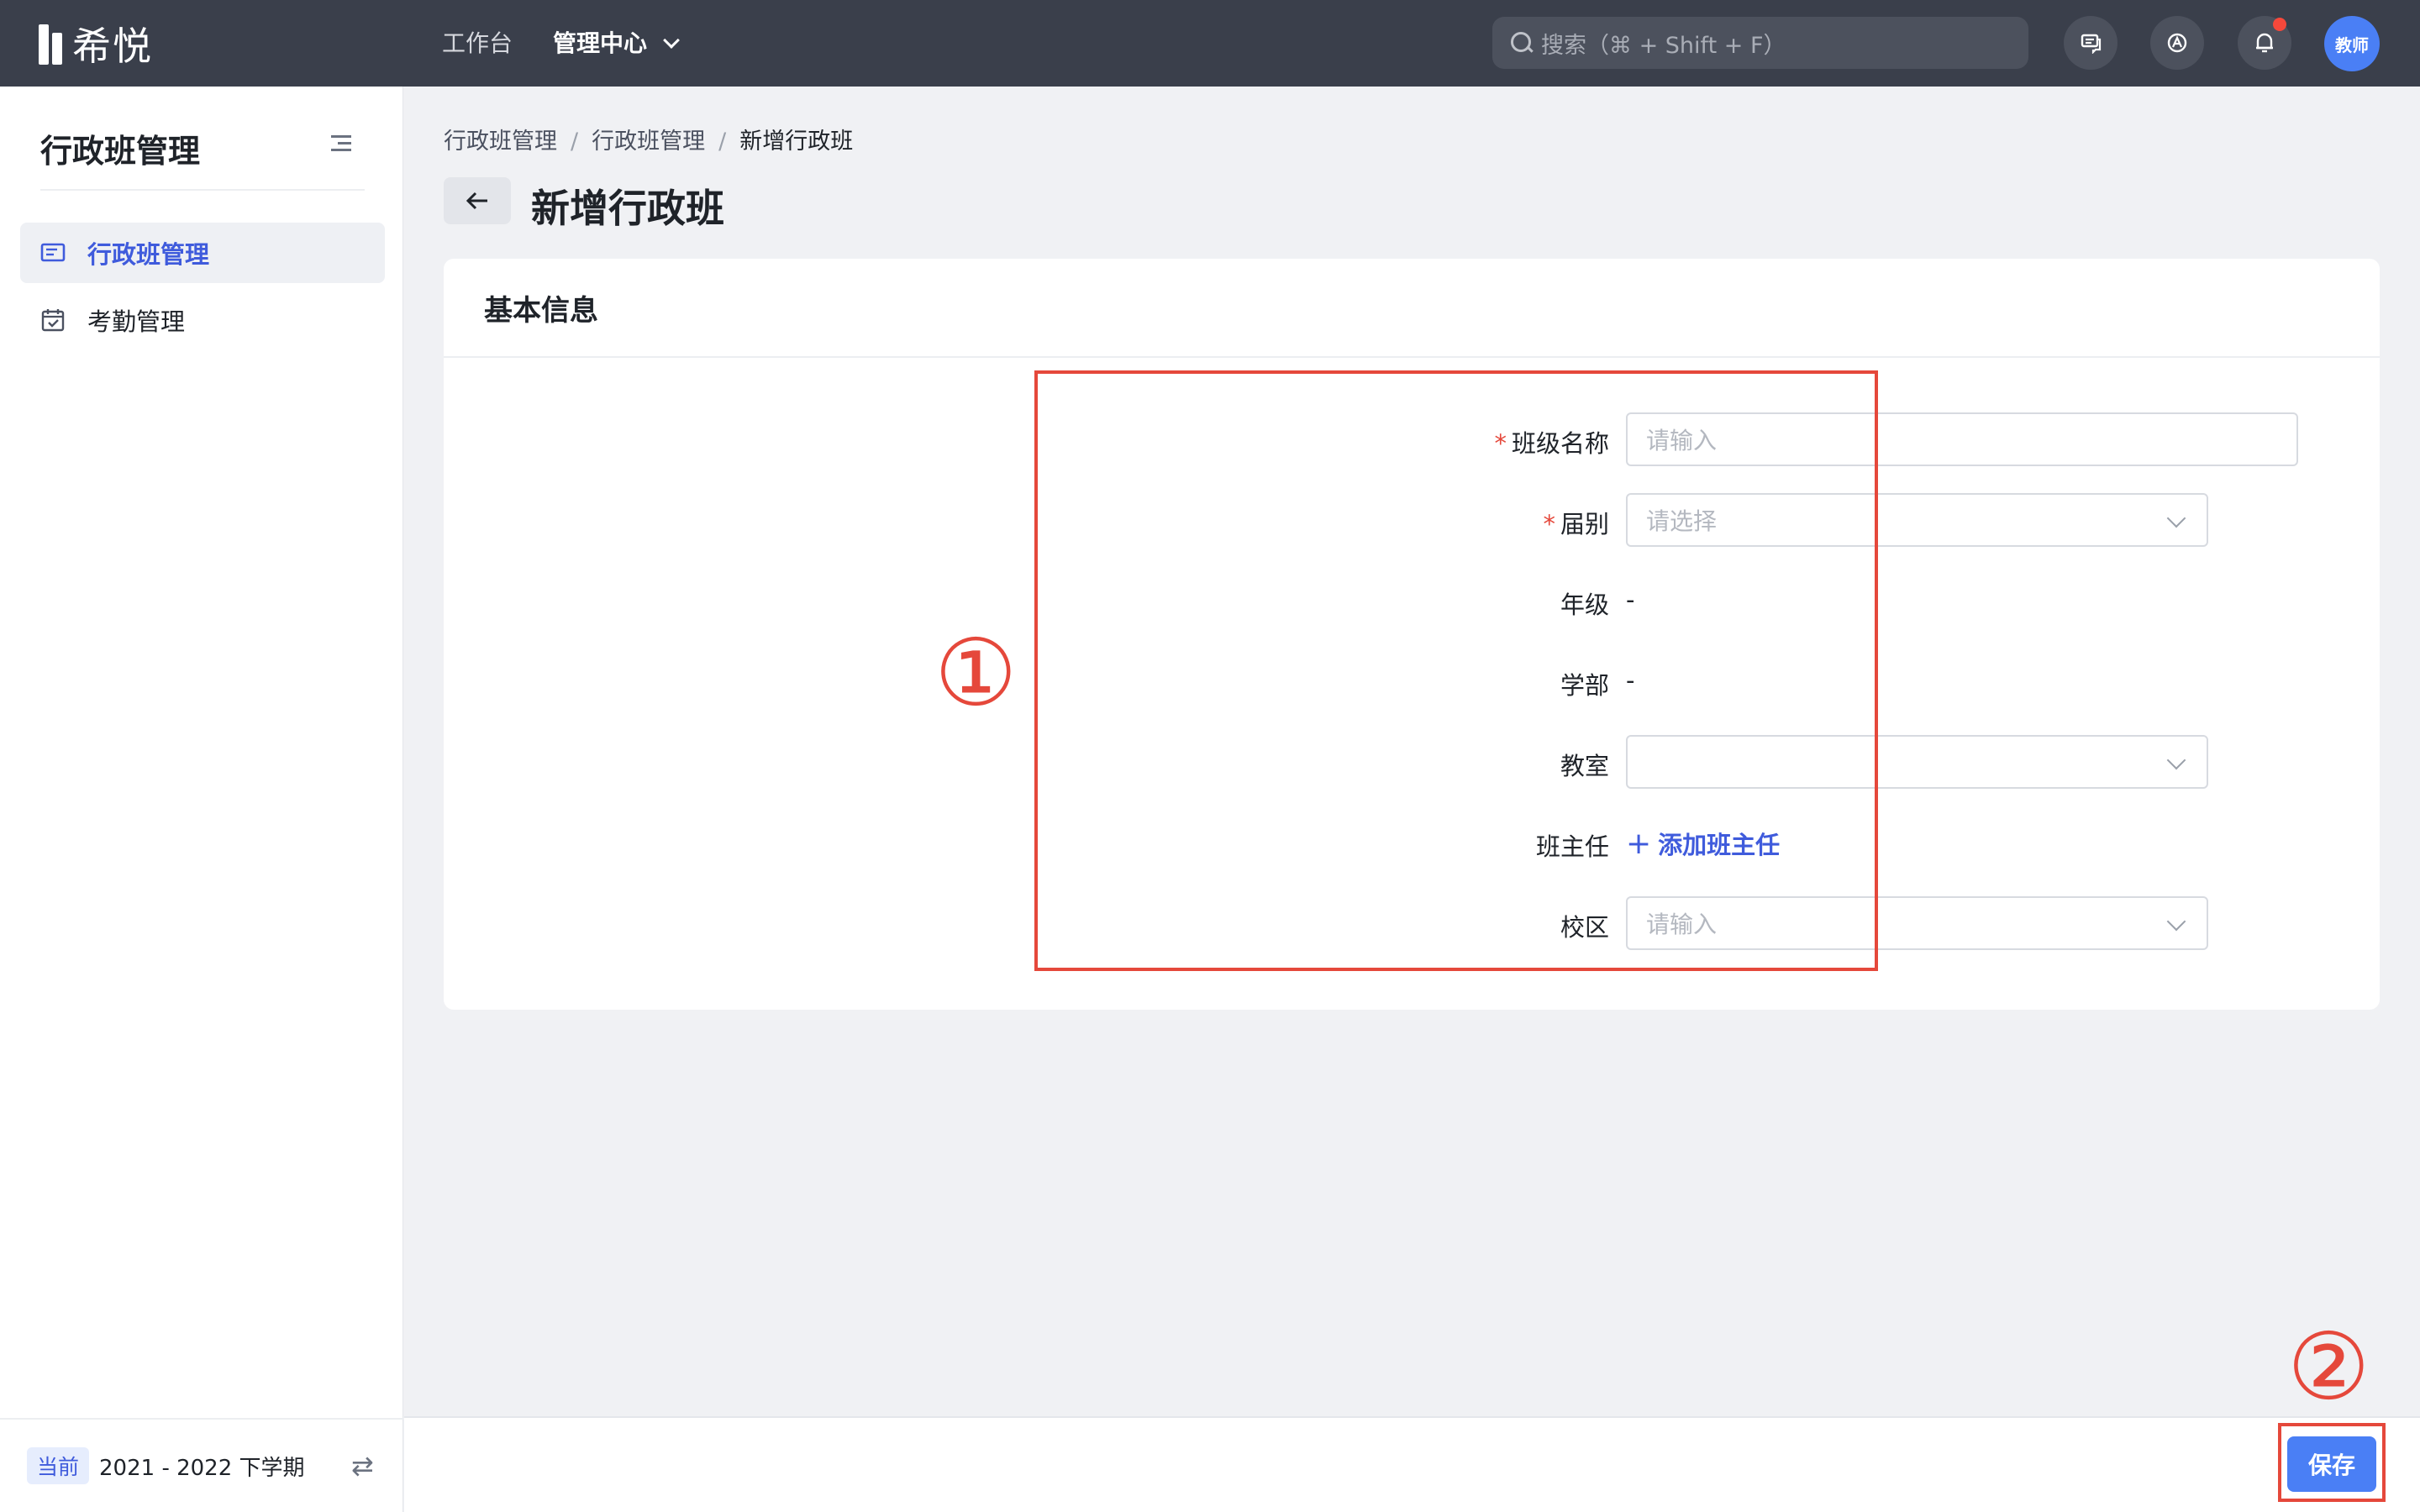 Image resolution: width=2420 pixels, height=1512 pixels. I want to click on collapse-sidebar-icon, so click(342, 144).